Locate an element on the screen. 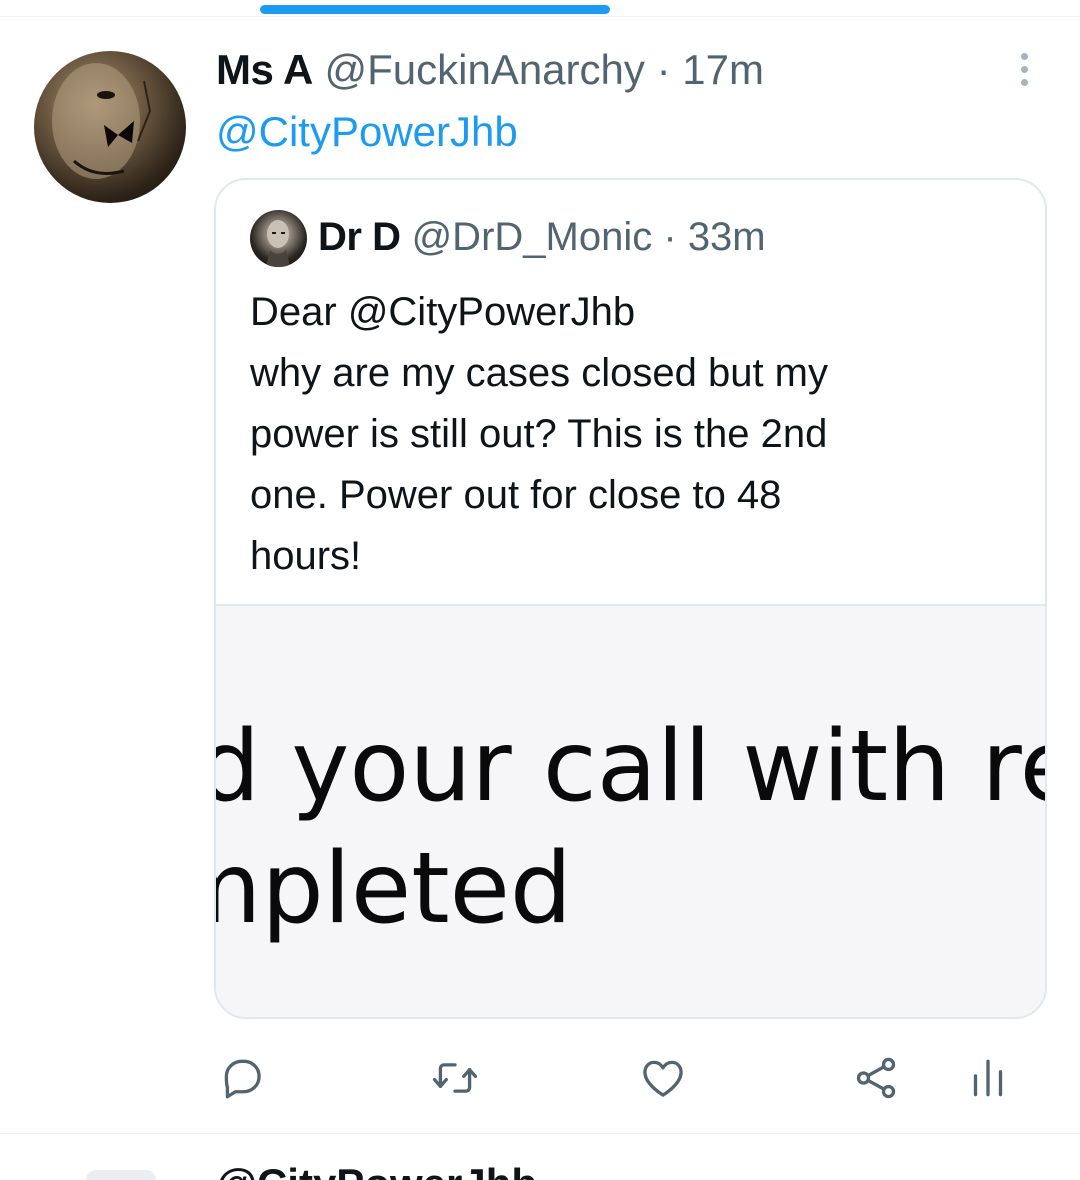 The image size is (1080, 1180). quoted-timestamp: 33m is located at coordinates (726, 237).